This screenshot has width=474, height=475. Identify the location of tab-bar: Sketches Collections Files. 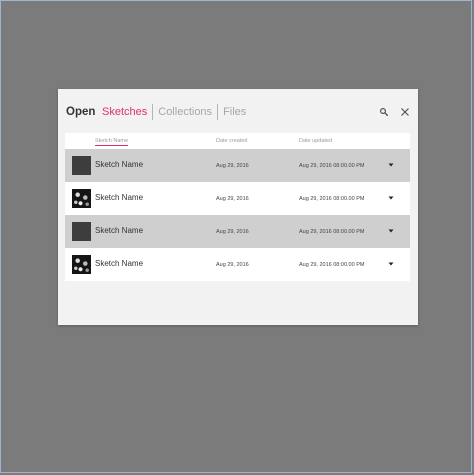
(176, 112).